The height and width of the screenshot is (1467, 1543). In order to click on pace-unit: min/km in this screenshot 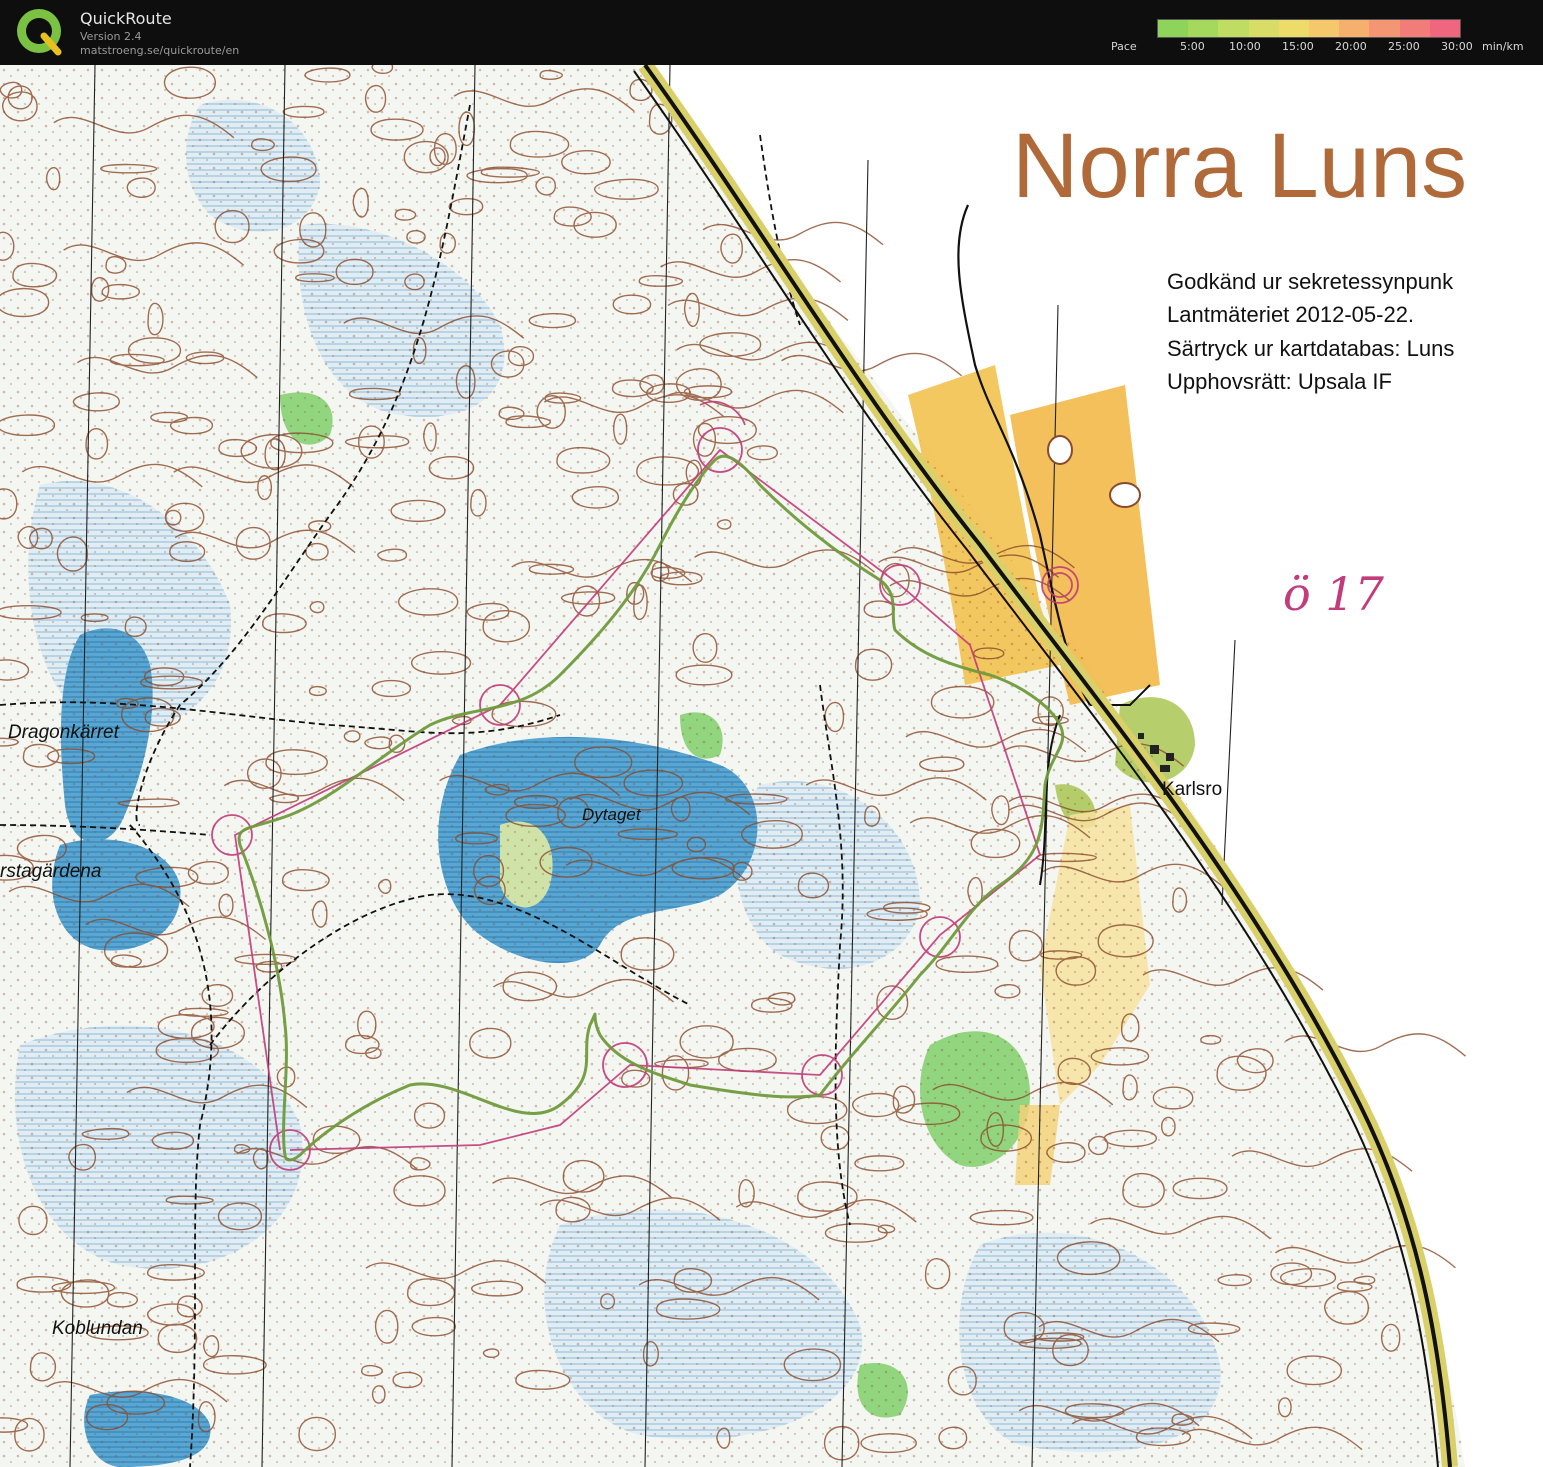, I will do `click(1503, 46)`.